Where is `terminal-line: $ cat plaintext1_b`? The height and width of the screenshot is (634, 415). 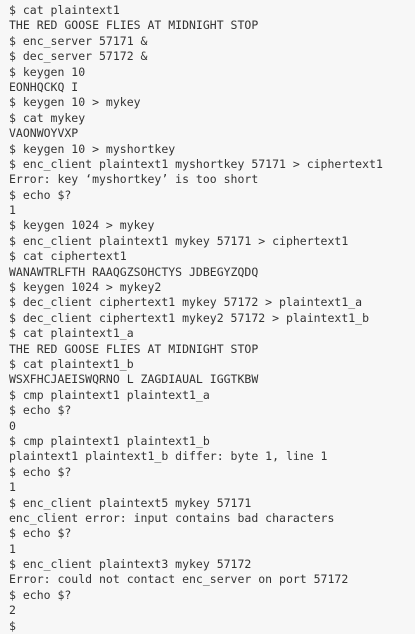
terminal-line: $ cat plaintext1_b is located at coordinates (71, 363).